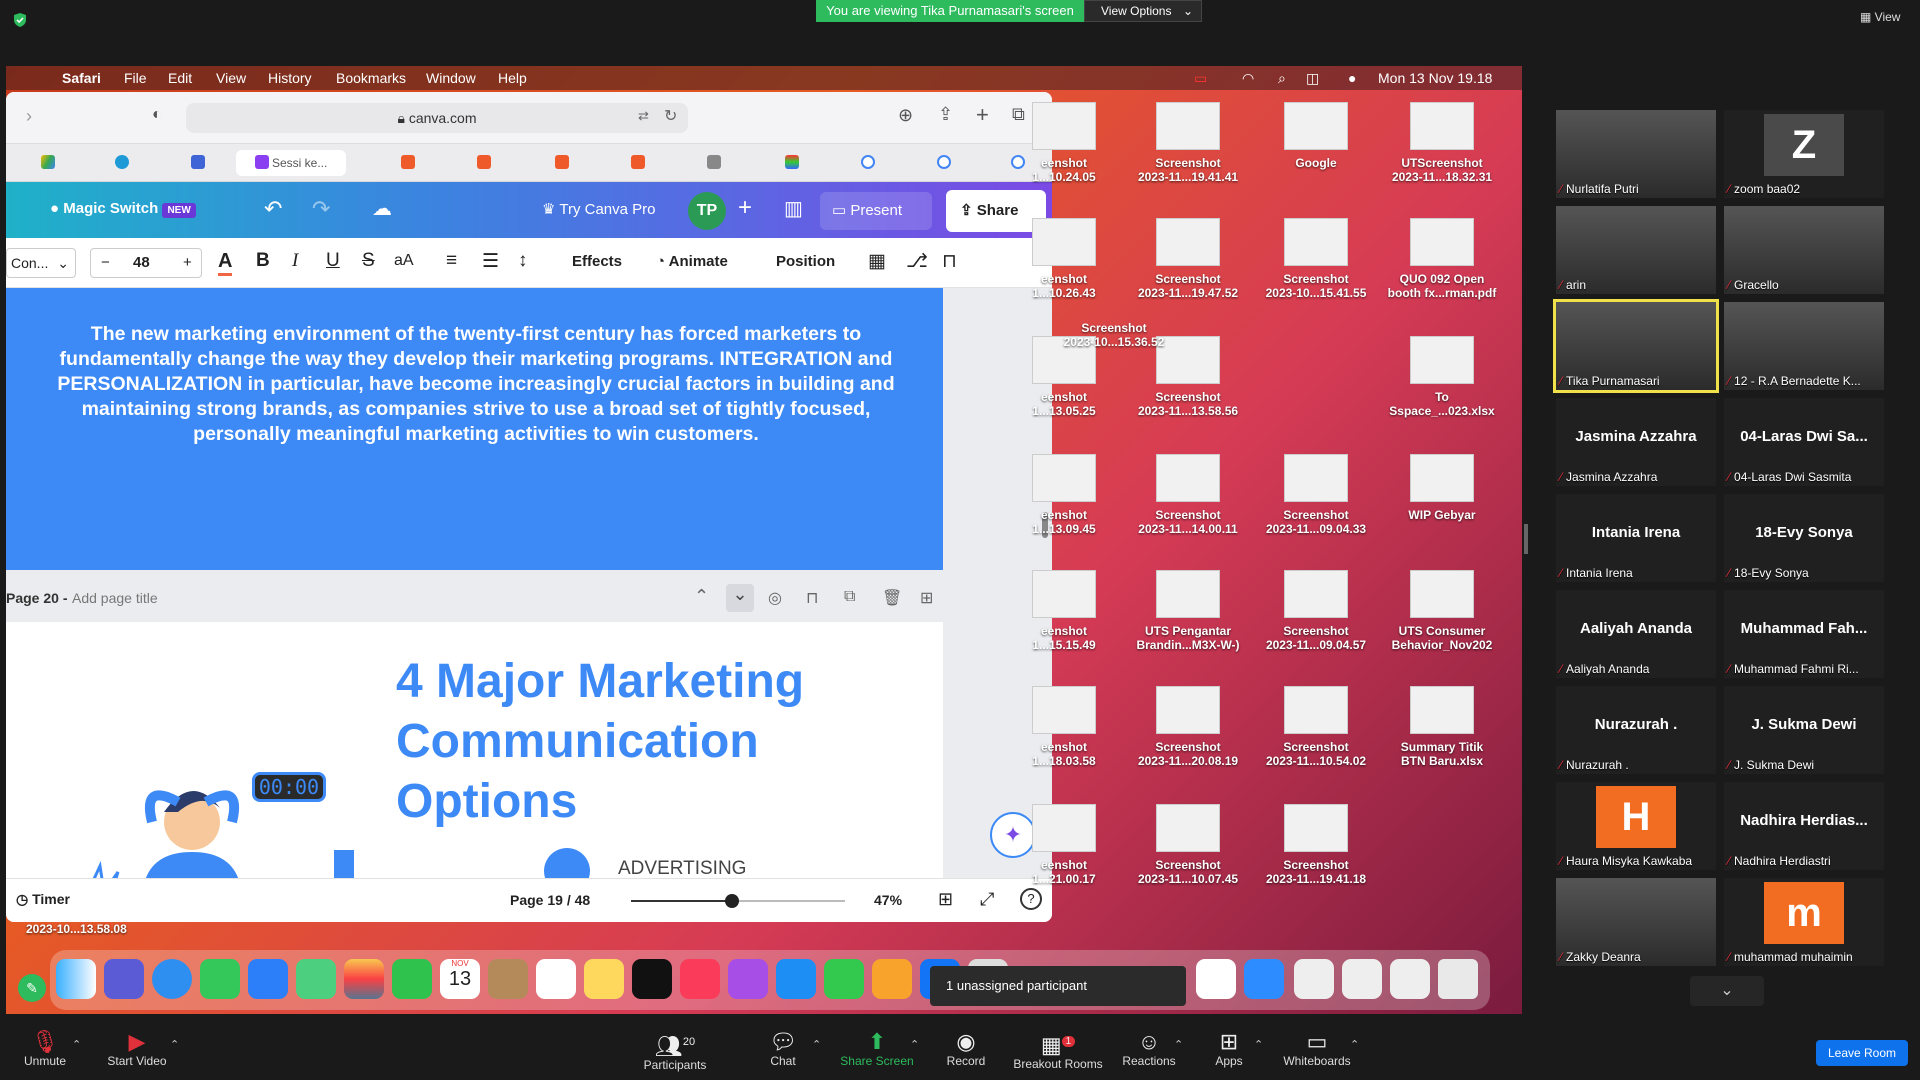 This screenshot has width=1920, height=1080. Describe the element at coordinates (404, 261) in the screenshot. I see `letter-case-icon: aA` at that location.